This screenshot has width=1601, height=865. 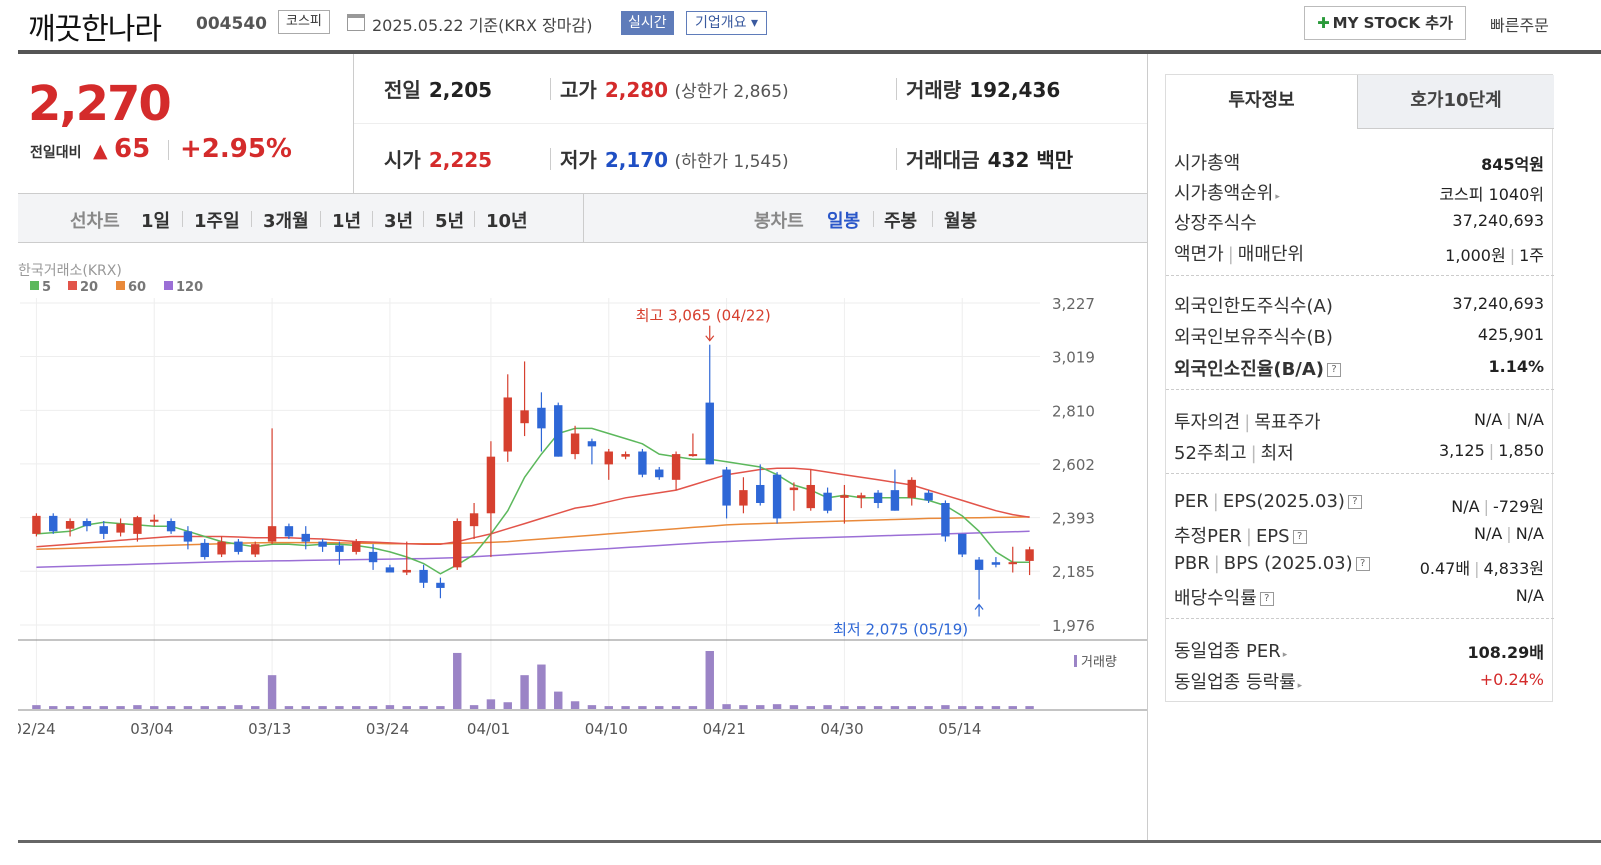 What do you see at coordinates (1385, 23) in the screenshot?
I see `add-my-stock-button: ✚ MY STOCK 추가` at bounding box center [1385, 23].